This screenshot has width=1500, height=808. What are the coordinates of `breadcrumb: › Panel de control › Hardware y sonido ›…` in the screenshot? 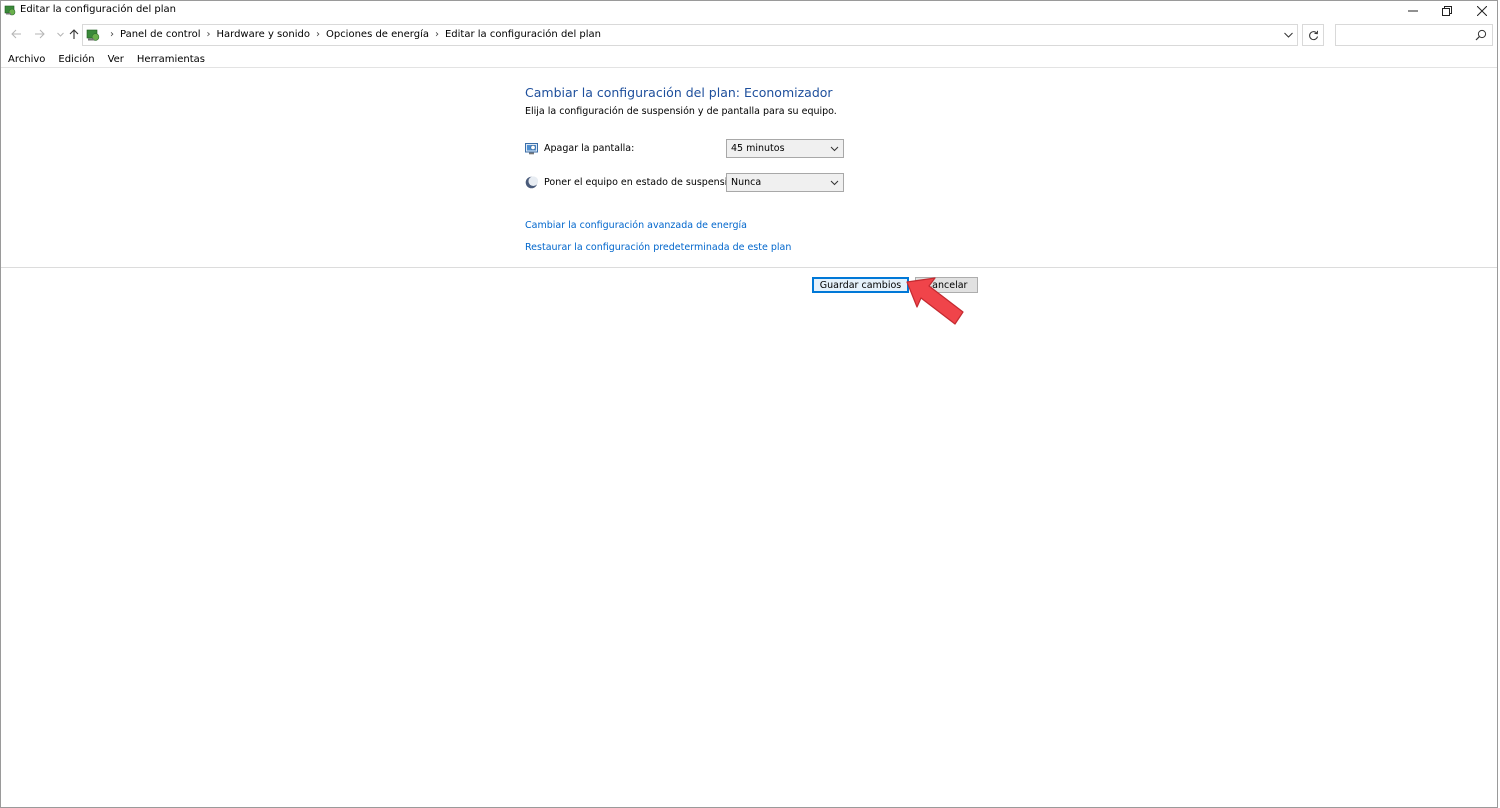 It's located at (352, 34).